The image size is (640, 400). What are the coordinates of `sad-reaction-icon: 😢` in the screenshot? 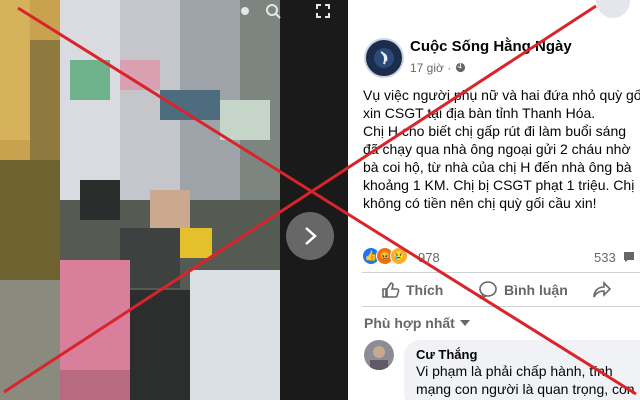 It's located at (399, 256).